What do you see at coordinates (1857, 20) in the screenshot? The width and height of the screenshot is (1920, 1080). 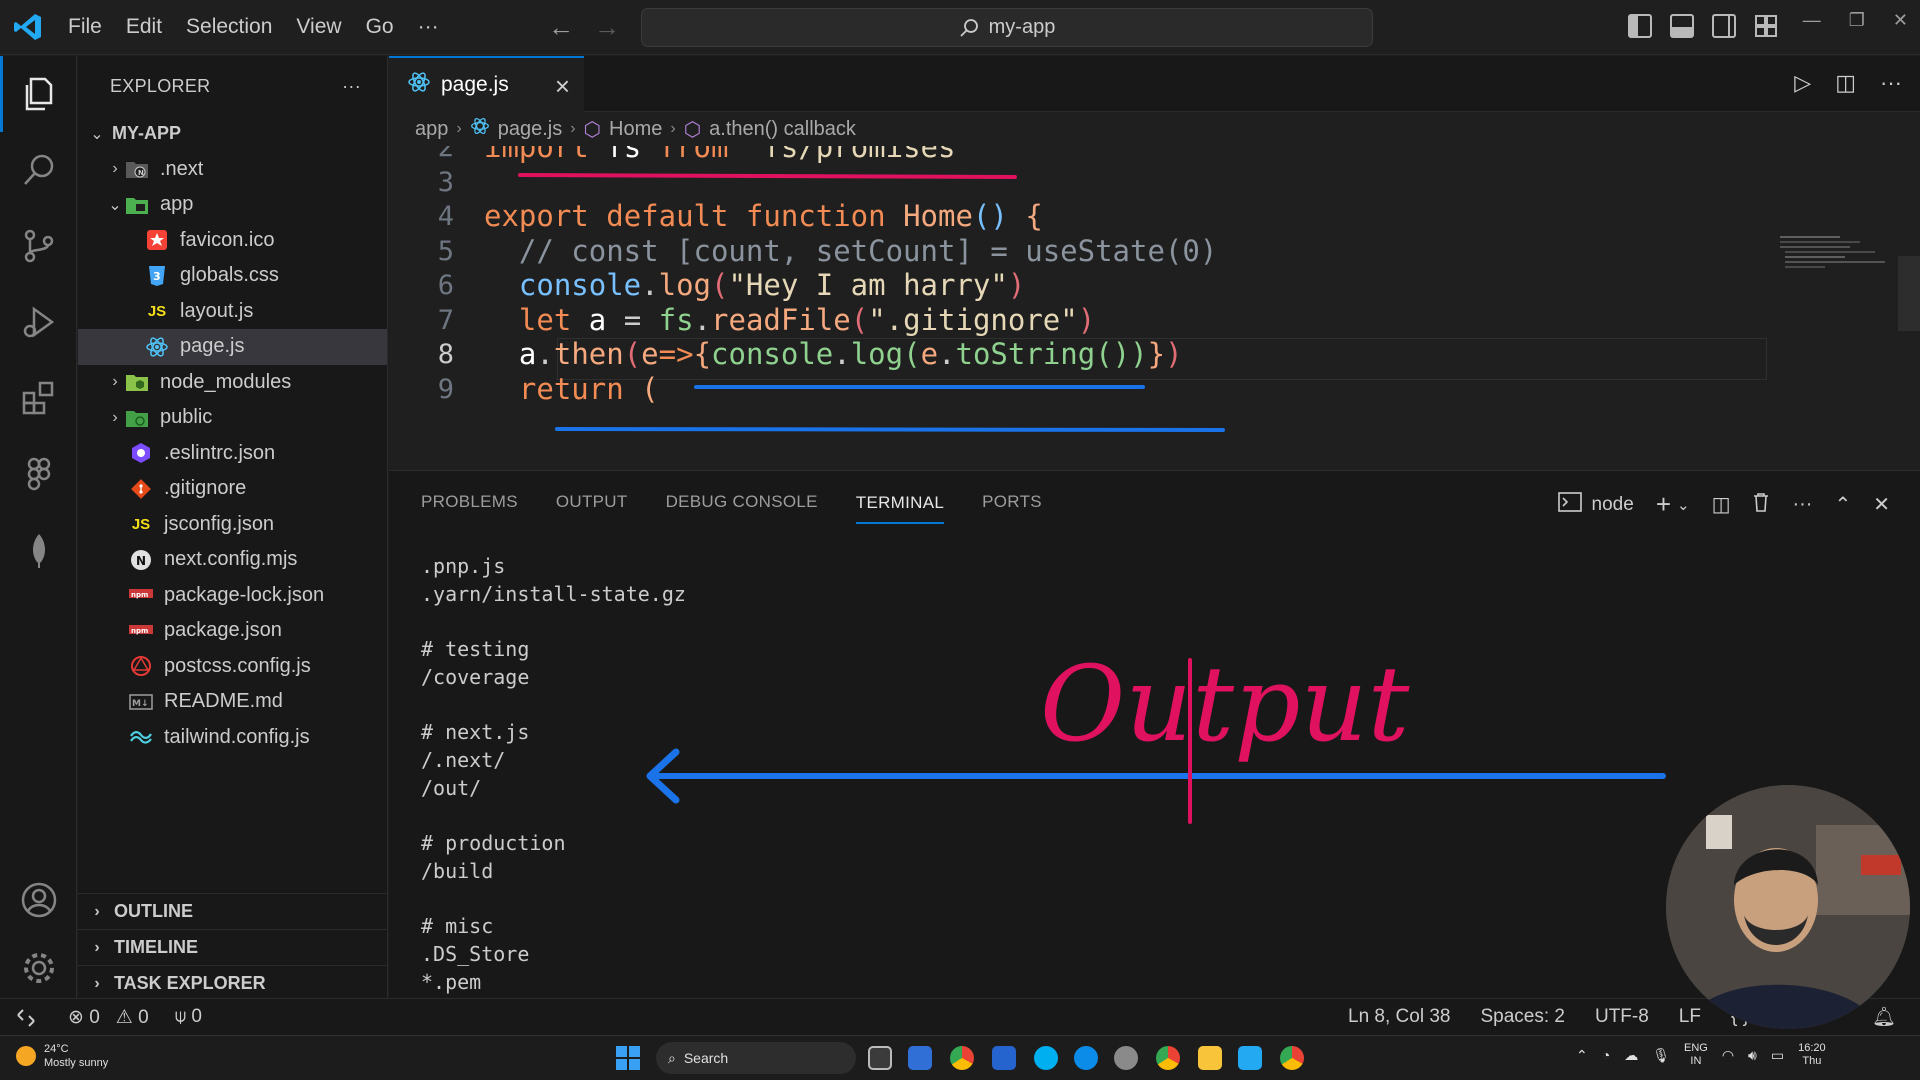 I see `restore-icon: ❐` at bounding box center [1857, 20].